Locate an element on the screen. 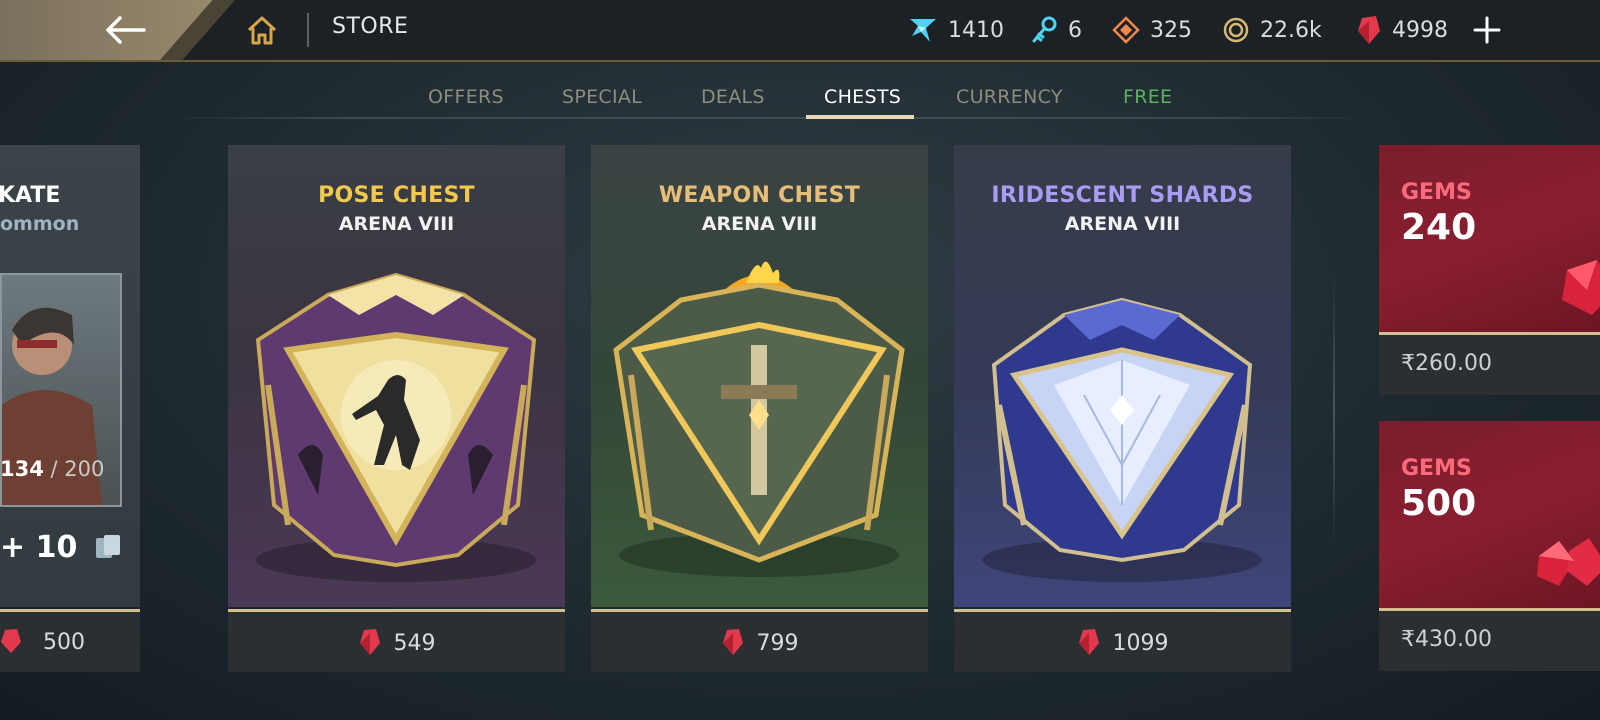 The height and width of the screenshot is (720, 1600). gem-pack-price: ₹260.00 is located at coordinates (1446, 363).